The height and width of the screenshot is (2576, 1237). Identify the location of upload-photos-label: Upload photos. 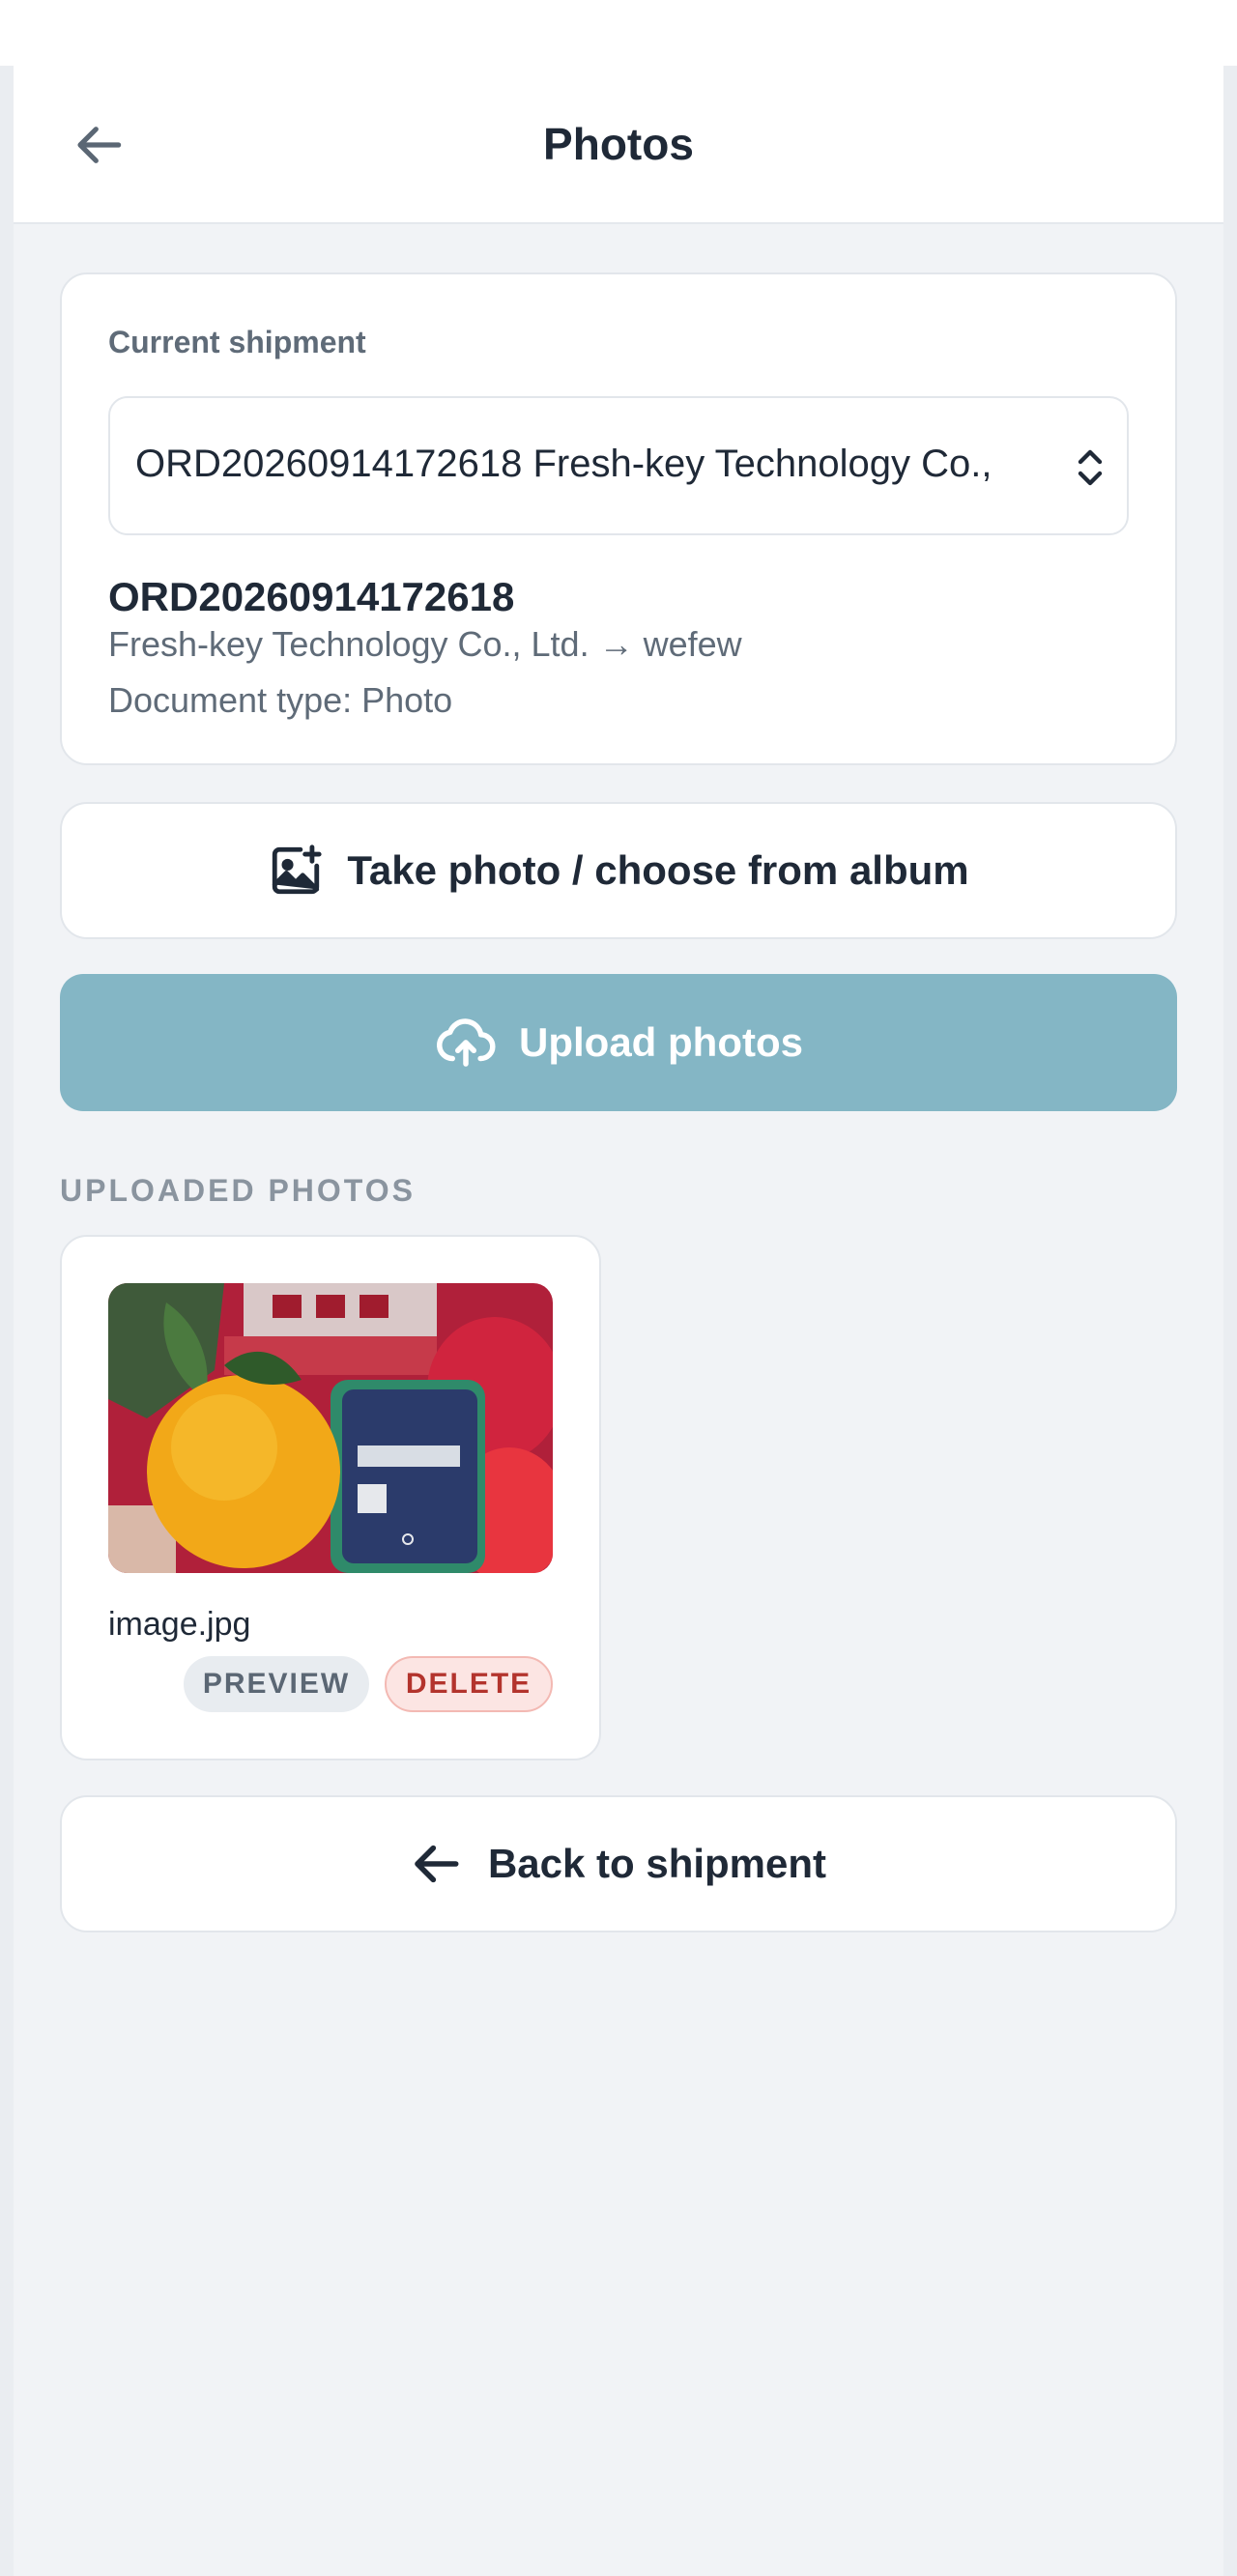
(661, 1042).